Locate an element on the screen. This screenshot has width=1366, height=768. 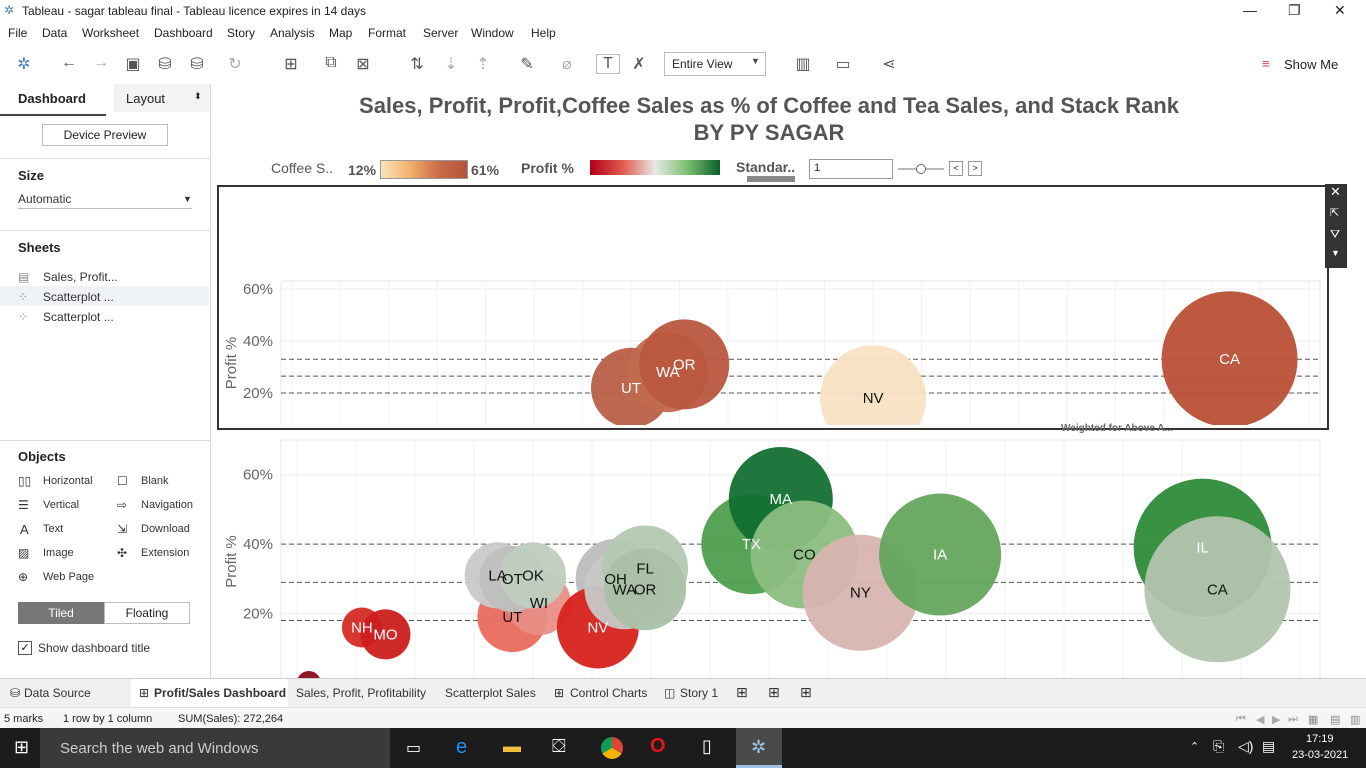
close-button: ✕ is located at coordinates (1340, 10).